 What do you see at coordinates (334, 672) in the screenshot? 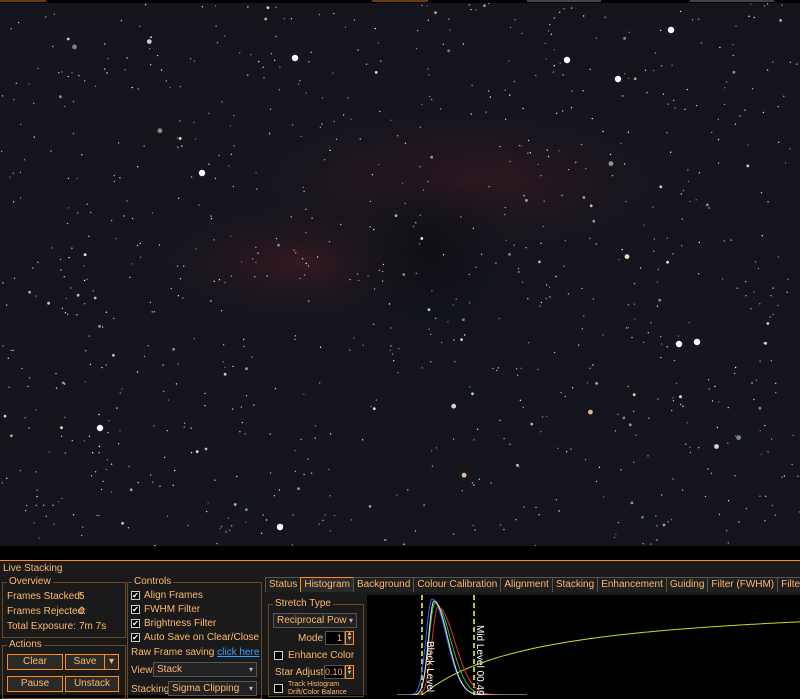
I see `star-adjust-input: 0.10` at bounding box center [334, 672].